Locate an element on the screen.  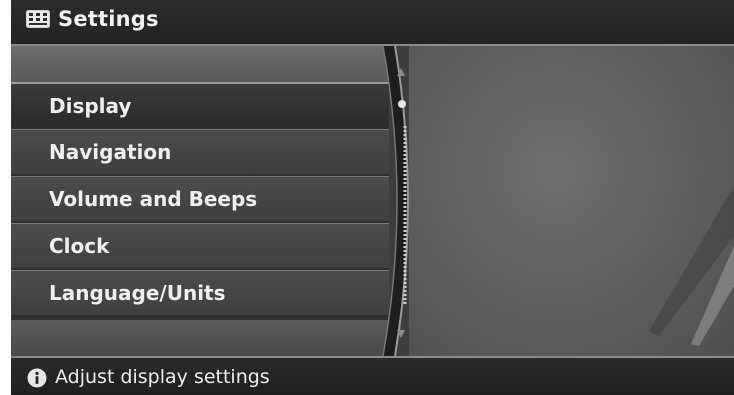
menu-item-display: Display is located at coordinates (200, 104).